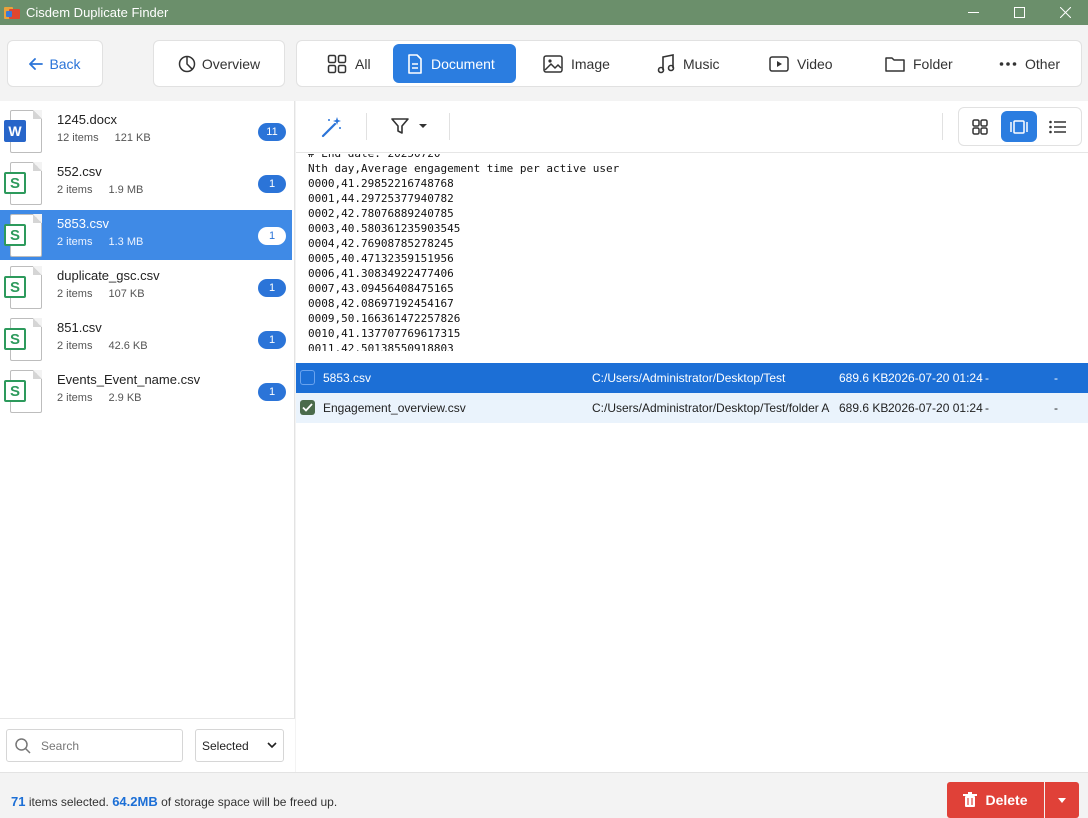 The height and width of the screenshot is (818, 1088). What do you see at coordinates (125, 398) in the screenshot?
I see `file-group-size: 2.9 KB` at bounding box center [125, 398].